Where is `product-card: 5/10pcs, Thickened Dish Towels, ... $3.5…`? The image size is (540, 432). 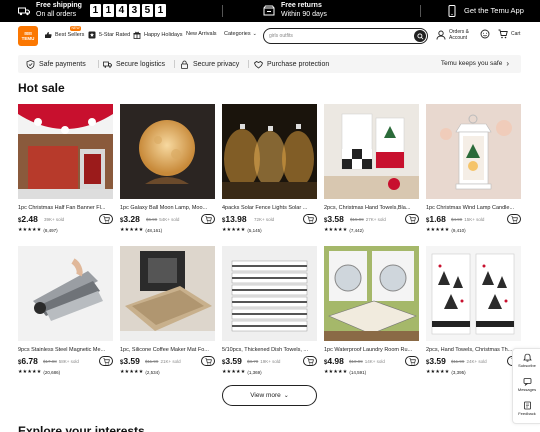 product-card: 5/10pcs, Thickened Dish Towels, ... $3.5… is located at coordinates (269, 310).